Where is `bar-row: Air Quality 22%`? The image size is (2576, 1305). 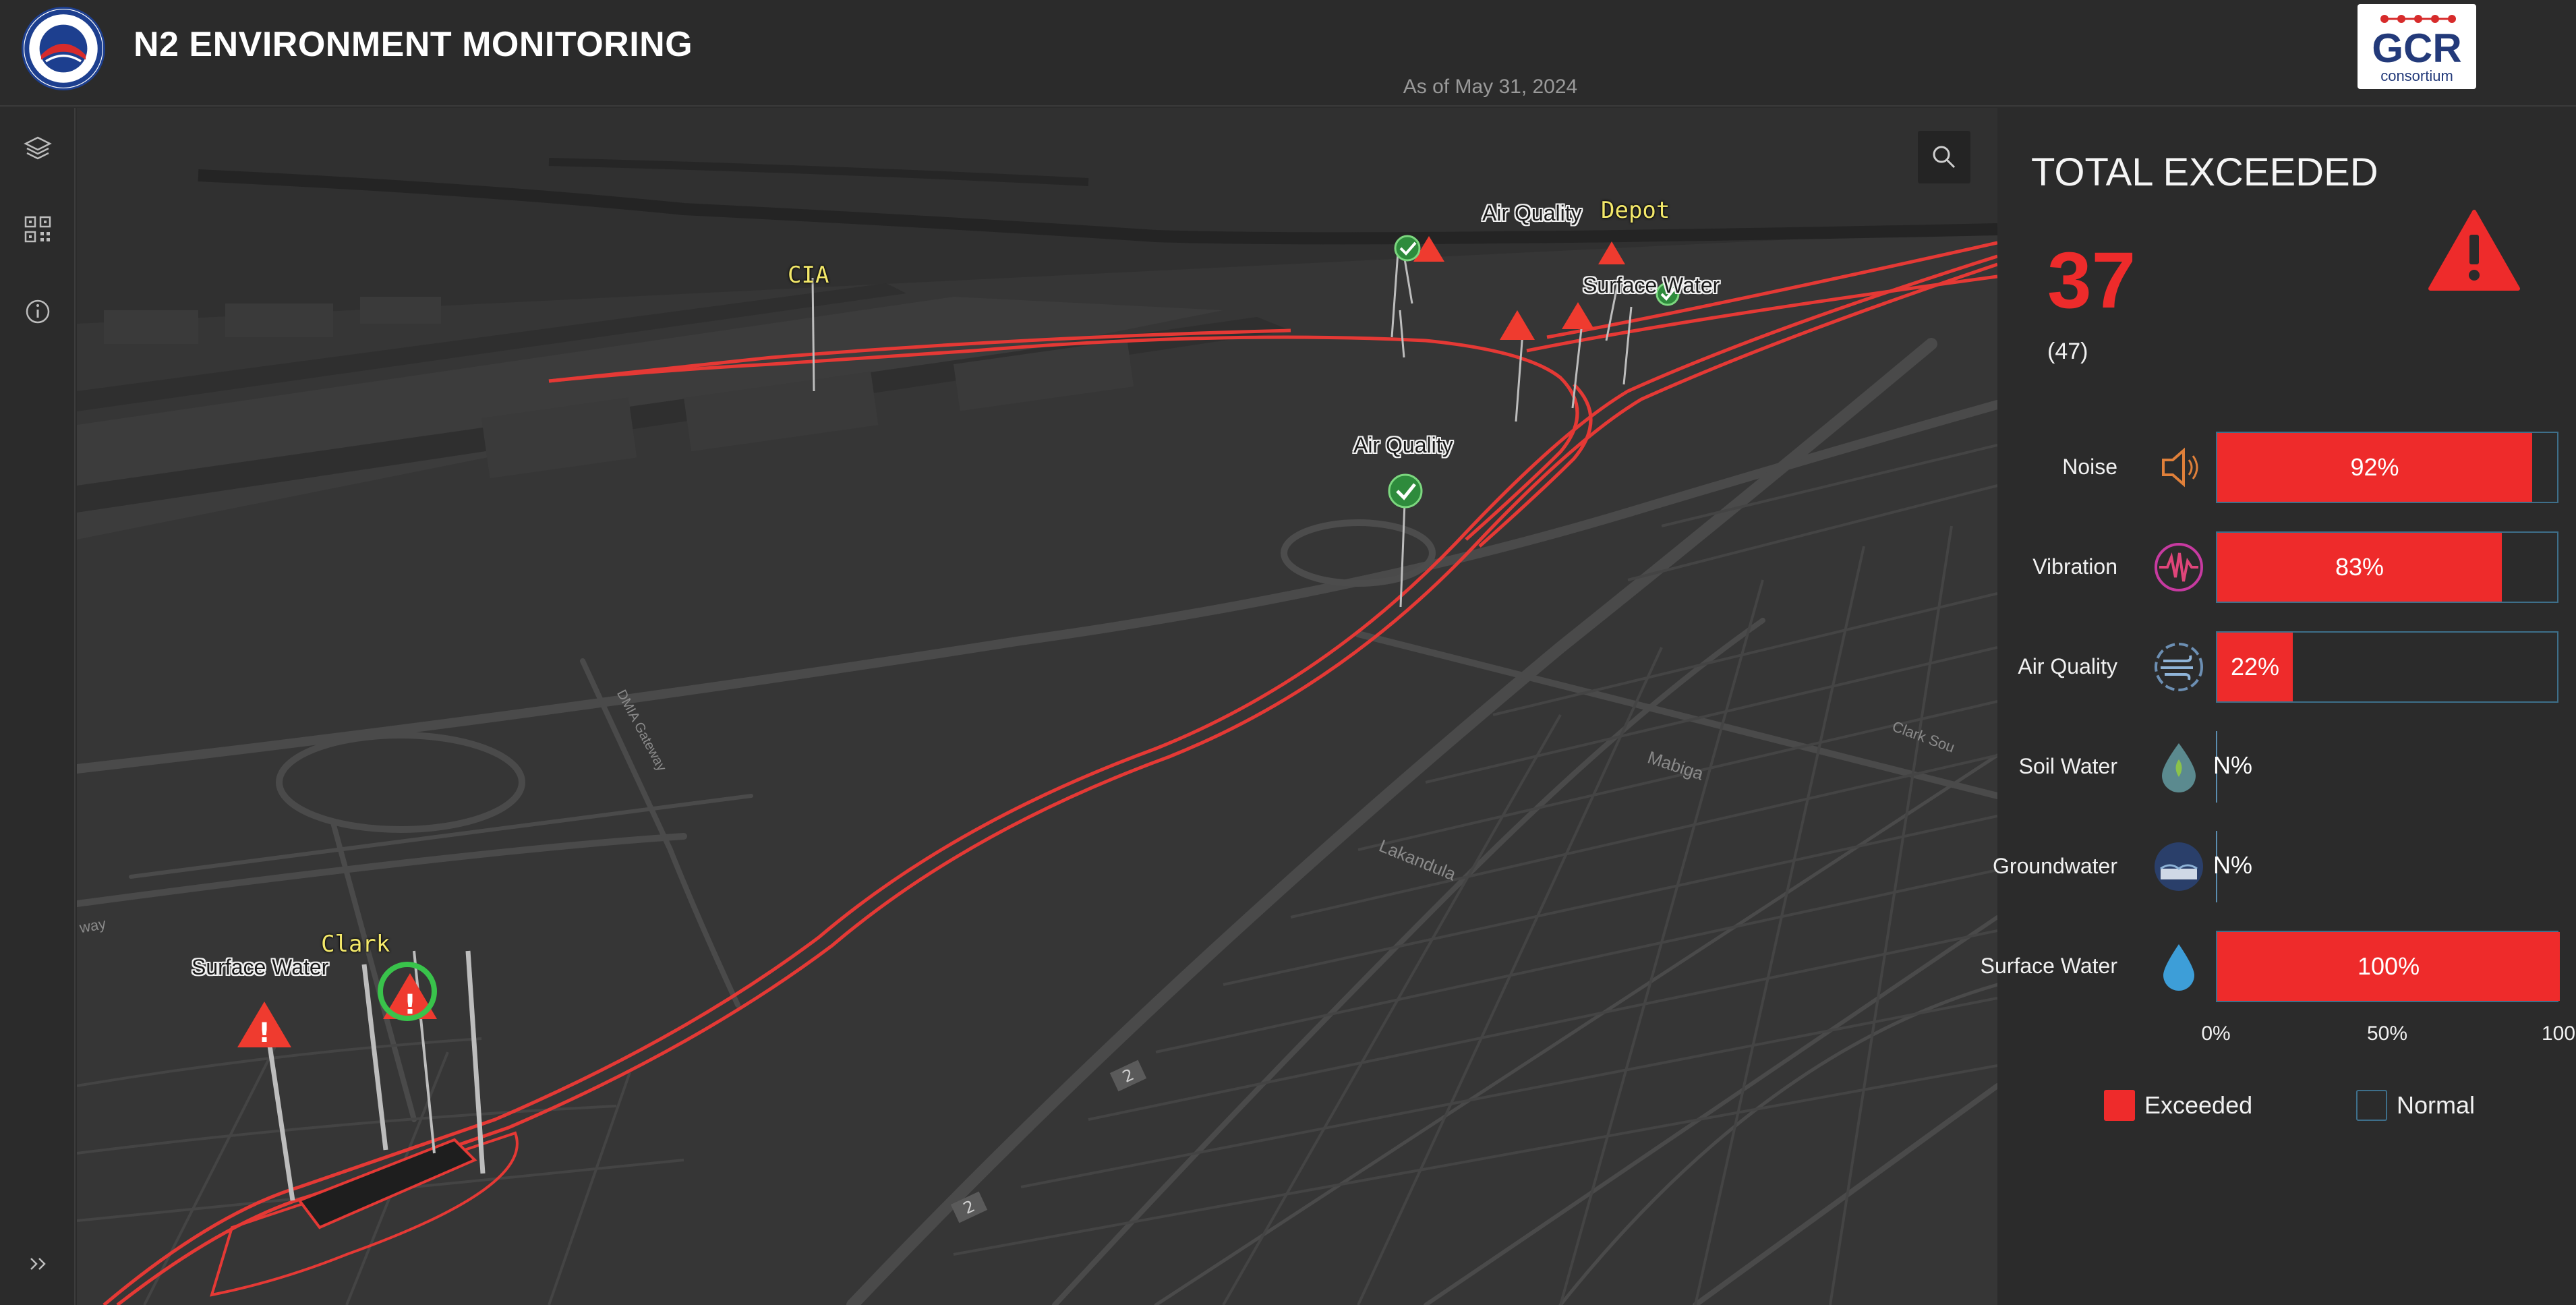 bar-row: Air Quality 22% is located at coordinates (2287, 667).